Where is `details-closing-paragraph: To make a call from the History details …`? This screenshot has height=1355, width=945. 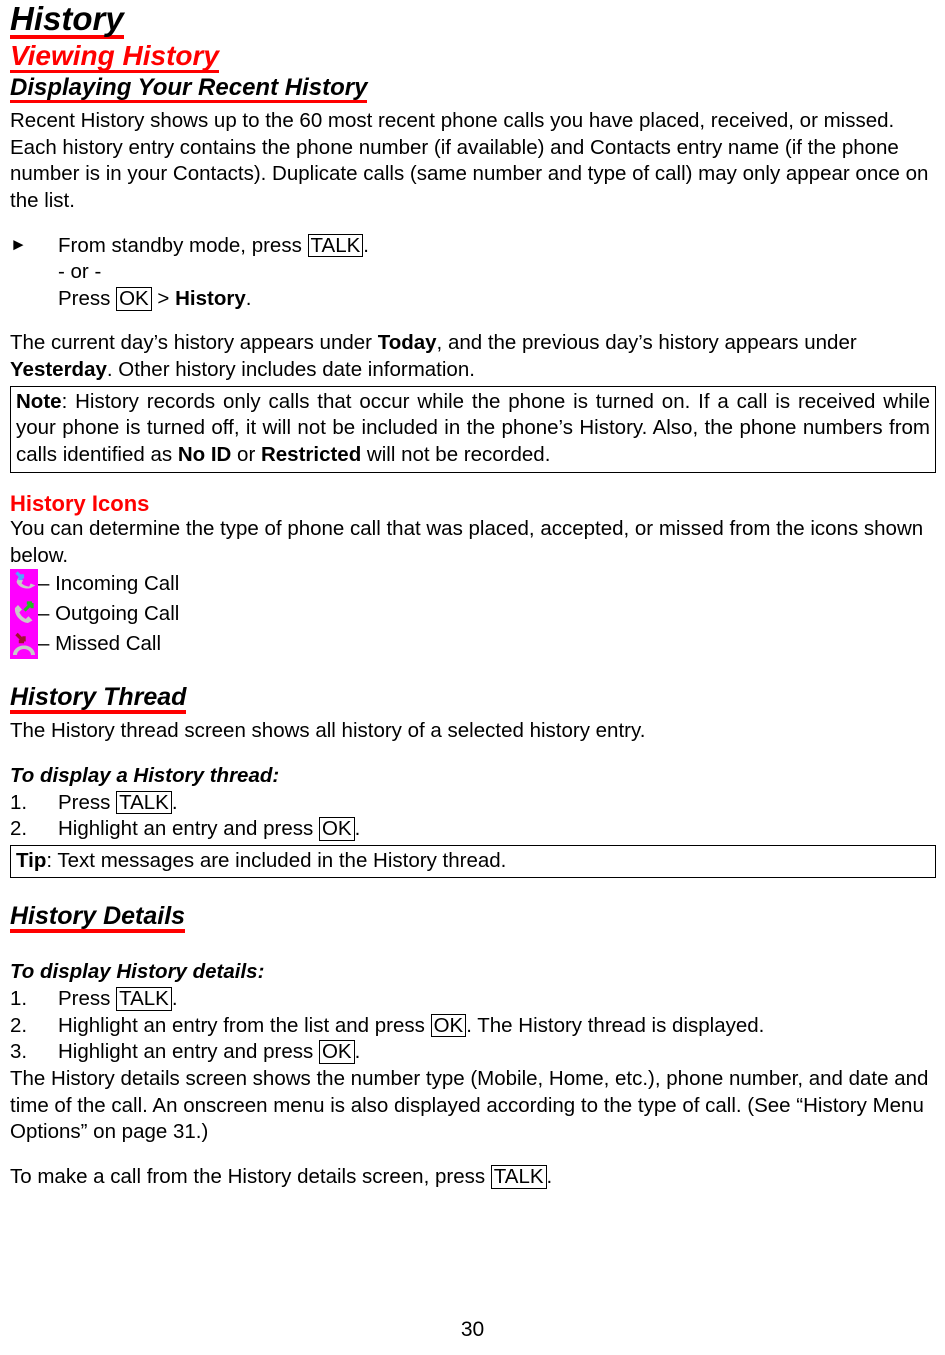 details-closing-paragraph: To make a call from the History details … is located at coordinates (473, 1177).